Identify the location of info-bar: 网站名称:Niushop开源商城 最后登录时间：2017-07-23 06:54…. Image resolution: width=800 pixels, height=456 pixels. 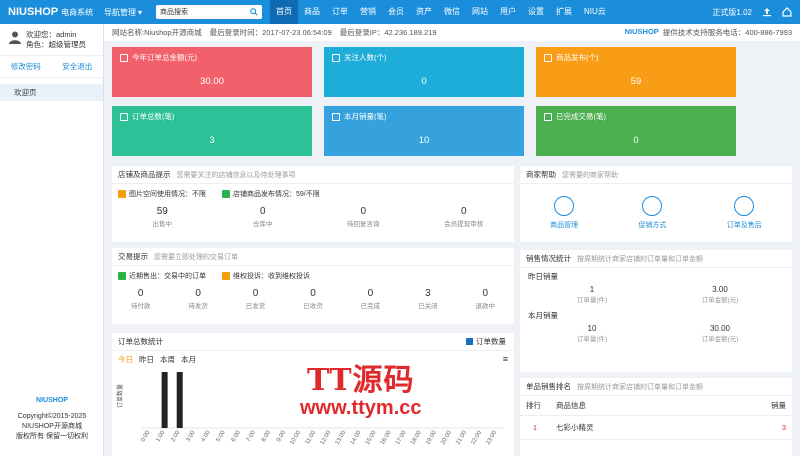
(452, 32).